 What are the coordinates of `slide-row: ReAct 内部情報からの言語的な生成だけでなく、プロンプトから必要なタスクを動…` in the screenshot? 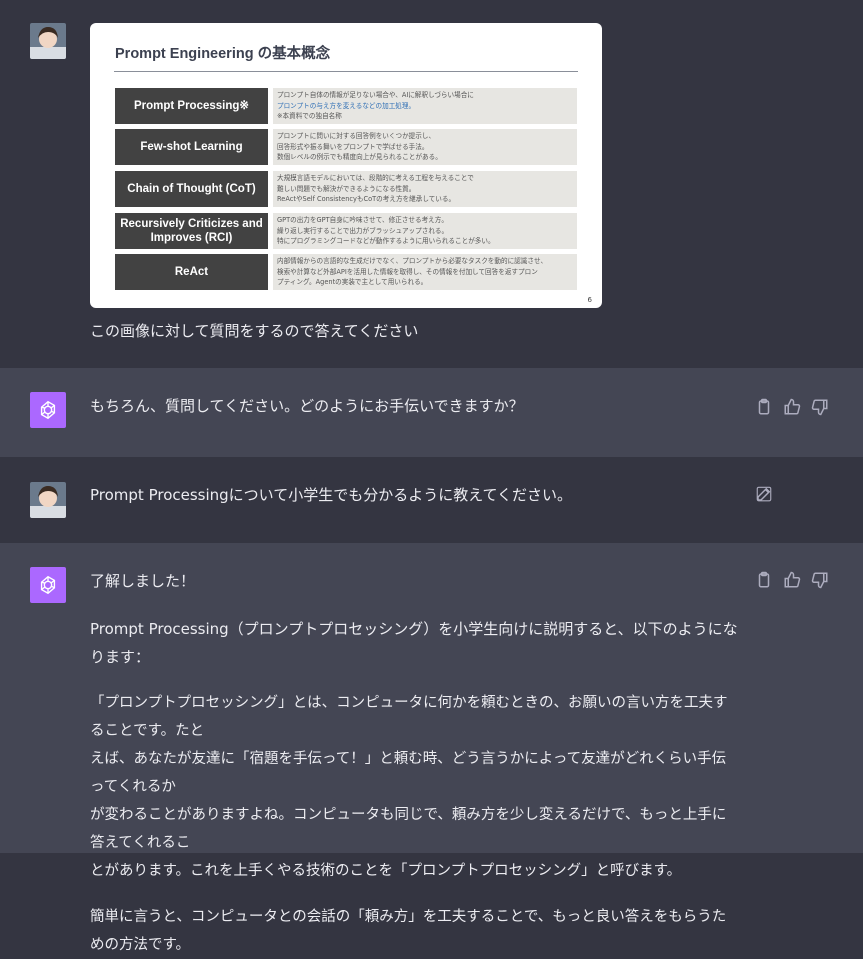 It's located at (346, 272).